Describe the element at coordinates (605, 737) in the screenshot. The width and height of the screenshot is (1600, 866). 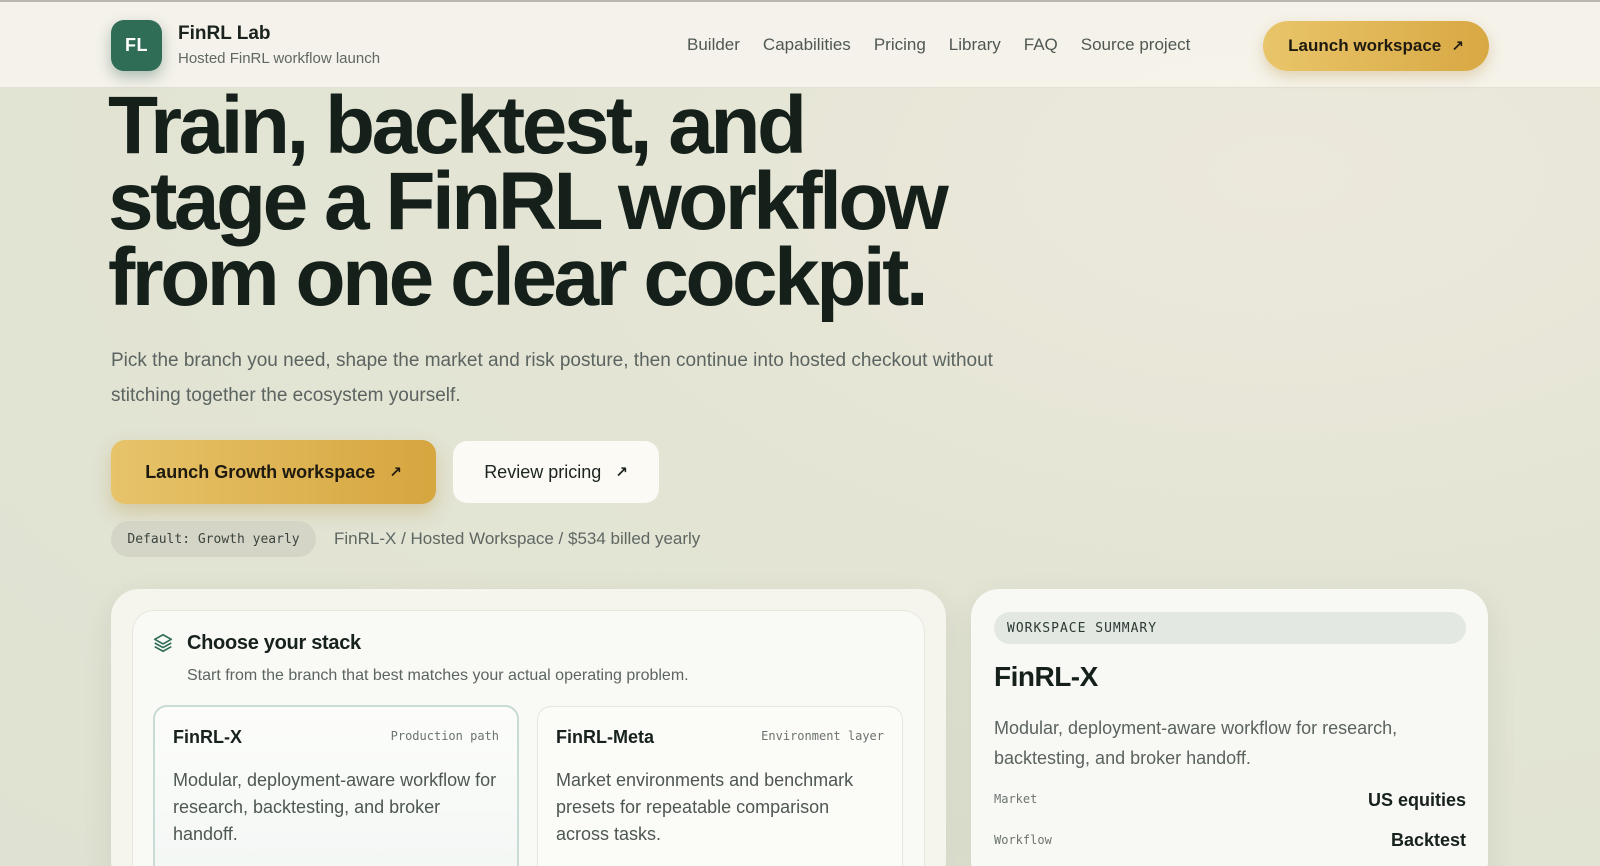
I see `option-name: FinRL-Meta` at that location.